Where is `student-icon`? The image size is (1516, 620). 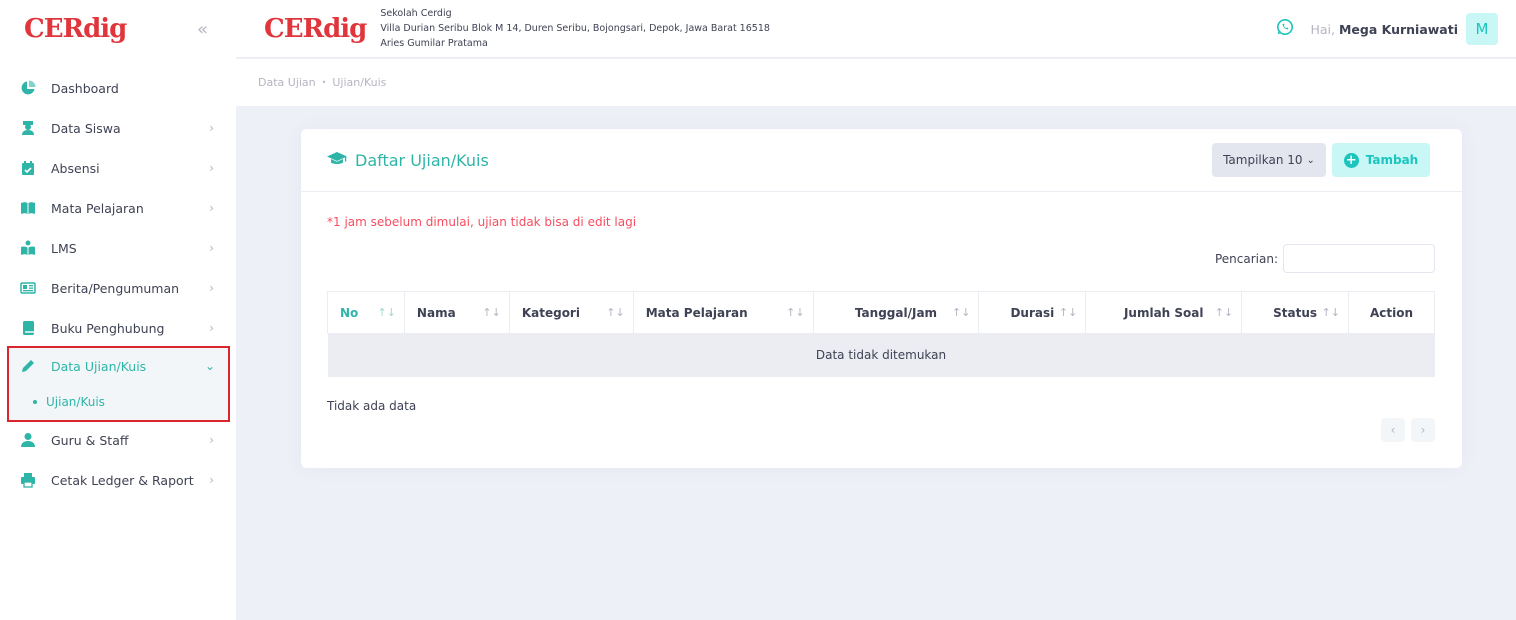 student-icon is located at coordinates (28, 128).